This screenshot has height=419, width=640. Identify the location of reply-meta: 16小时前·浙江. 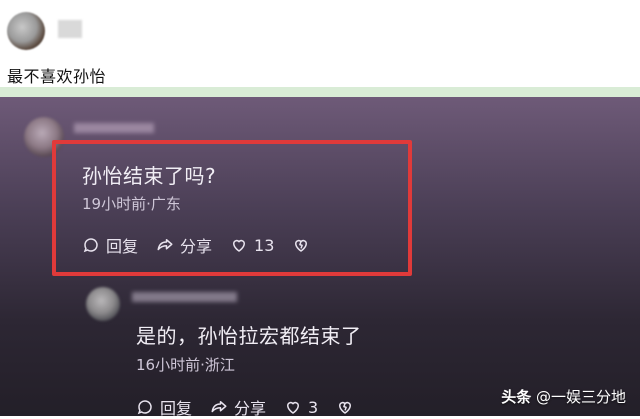
(185, 365).